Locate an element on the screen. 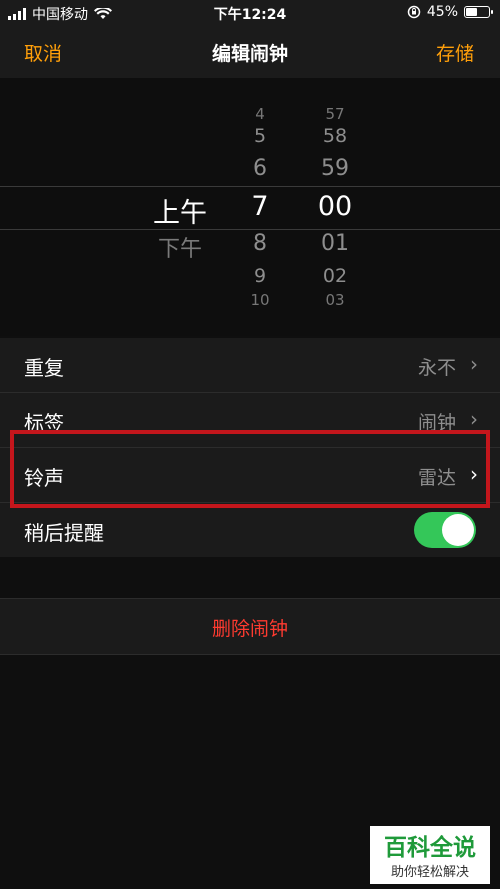  repeat-value: 永不 is located at coordinates (436, 368).